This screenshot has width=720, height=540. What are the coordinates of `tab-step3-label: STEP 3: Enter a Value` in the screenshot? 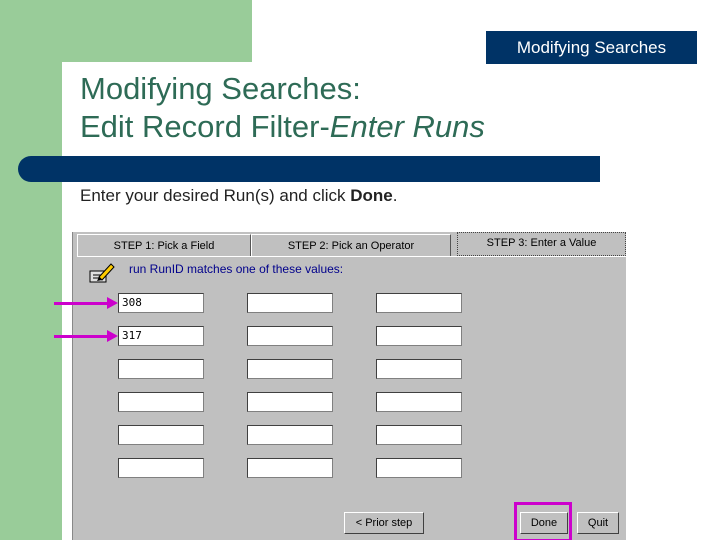 It's located at (541, 243).